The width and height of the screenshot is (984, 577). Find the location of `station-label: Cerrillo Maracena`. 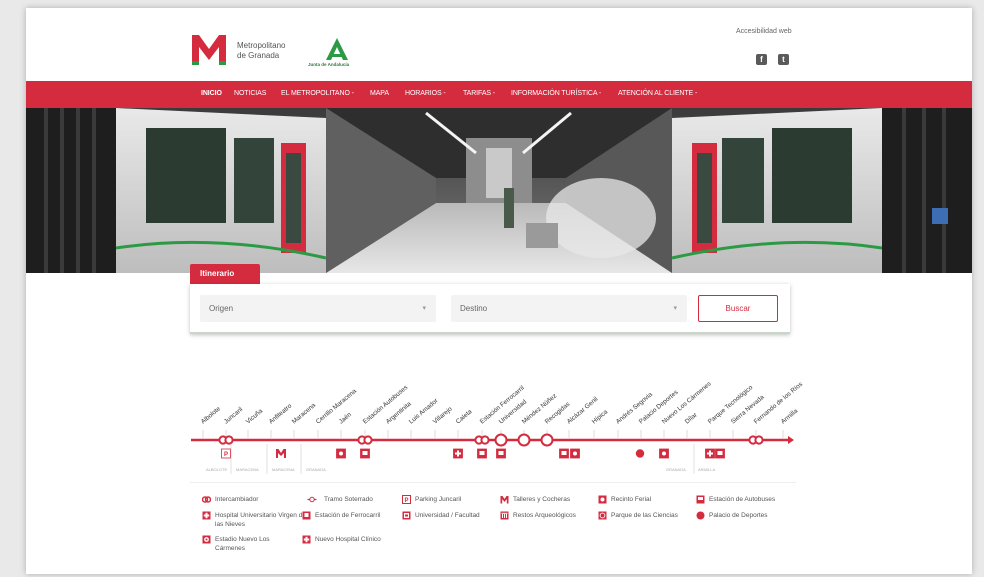

station-label: Cerrillo Maracena is located at coordinates (336, 406).